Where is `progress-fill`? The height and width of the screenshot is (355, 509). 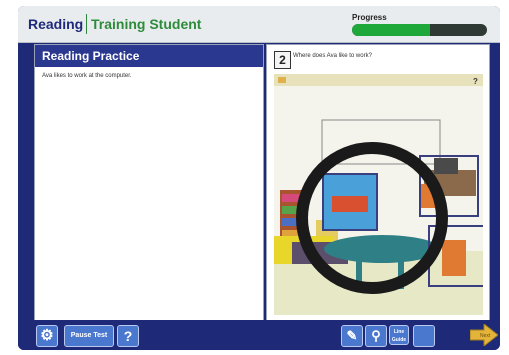
progress-fill is located at coordinates (391, 30).